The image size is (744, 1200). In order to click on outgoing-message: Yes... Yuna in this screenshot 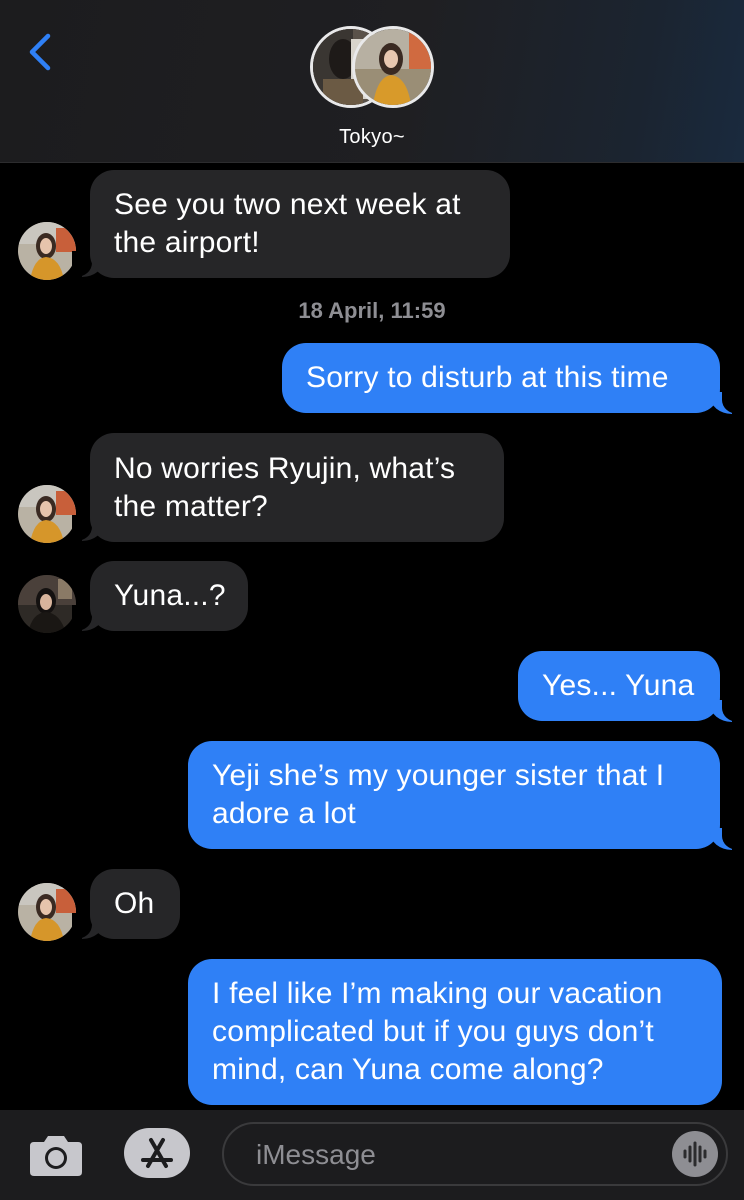, I will do `click(619, 686)`.